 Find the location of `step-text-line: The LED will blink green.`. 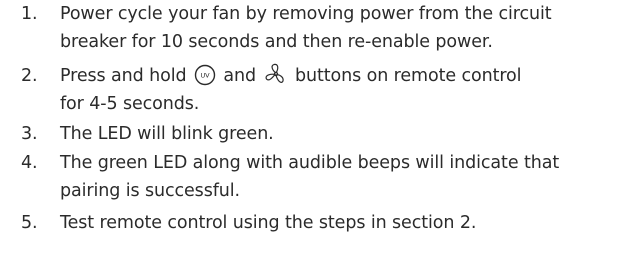

step-text-line: The LED will blink green. is located at coordinates (167, 134).